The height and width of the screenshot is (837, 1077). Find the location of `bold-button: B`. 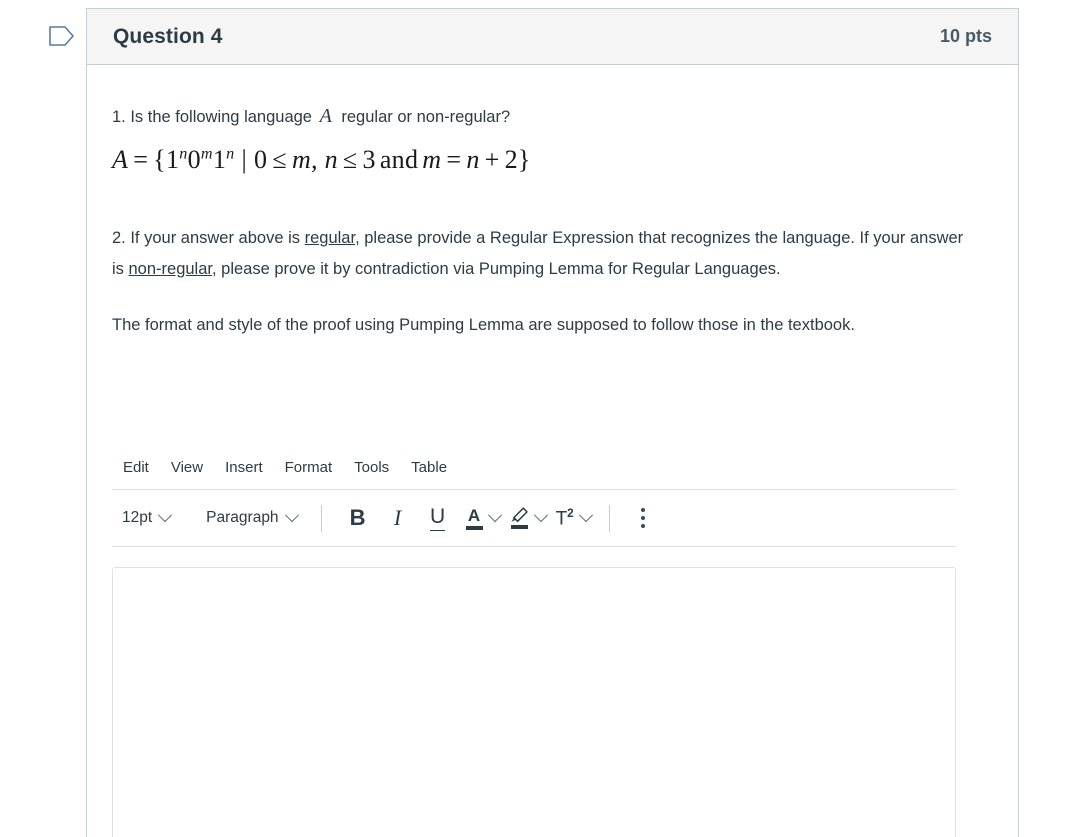

bold-button: B is located at coordinates (358, 518).